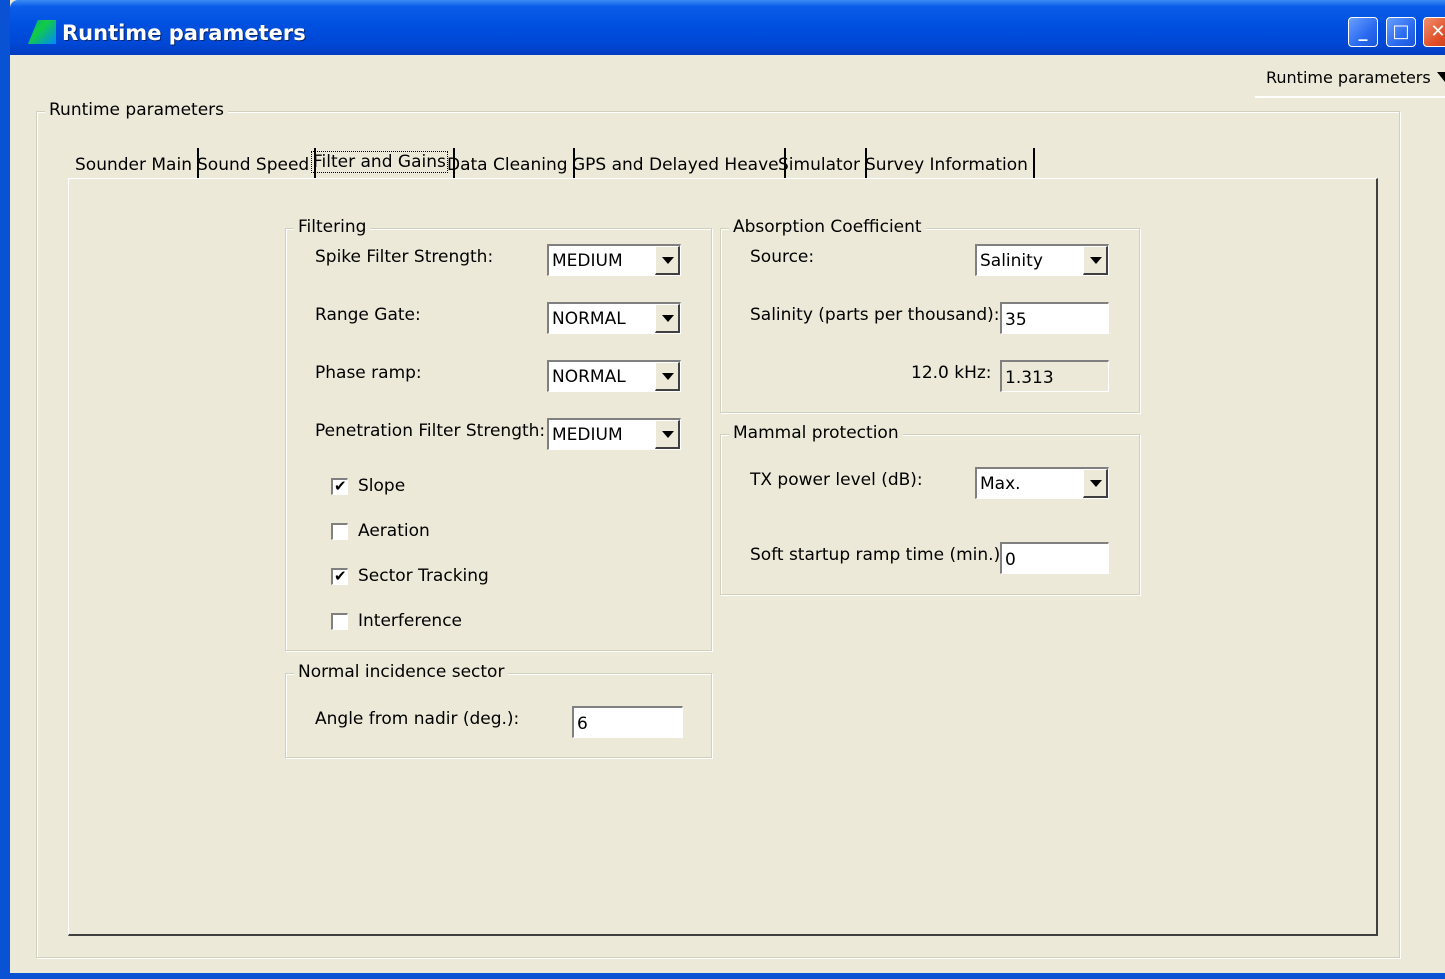 This screenshot has width=1445, height=979. What do you see at coordinates (1441, 77) in the screenshot?
I see `dropdown-arrow-icon` at bounding box center [1441, 77].